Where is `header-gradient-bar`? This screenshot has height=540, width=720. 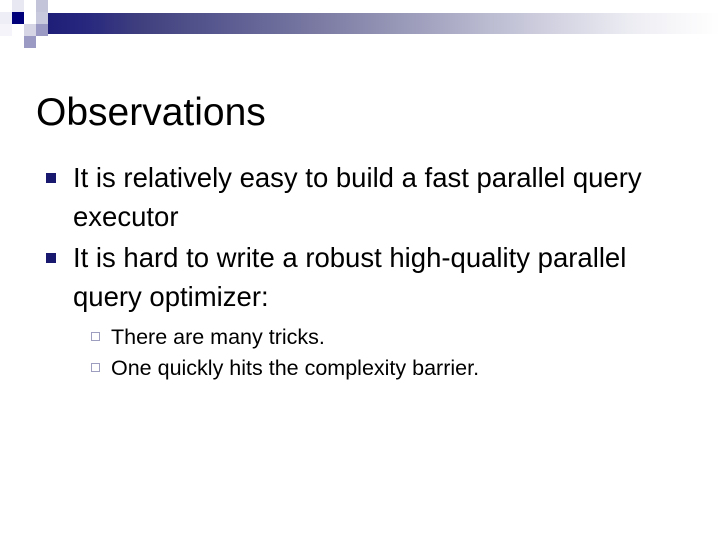 header-gradient-bar is located at coordinates (384, 23).